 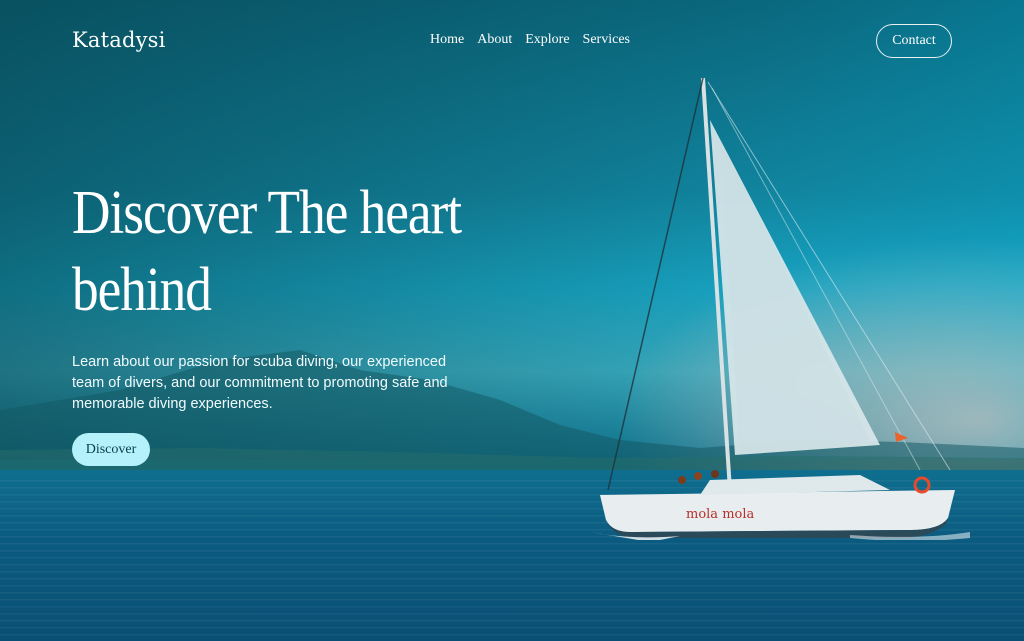 I want to click on nav-links: Home About Explore Services, so click(x=530, y=40).